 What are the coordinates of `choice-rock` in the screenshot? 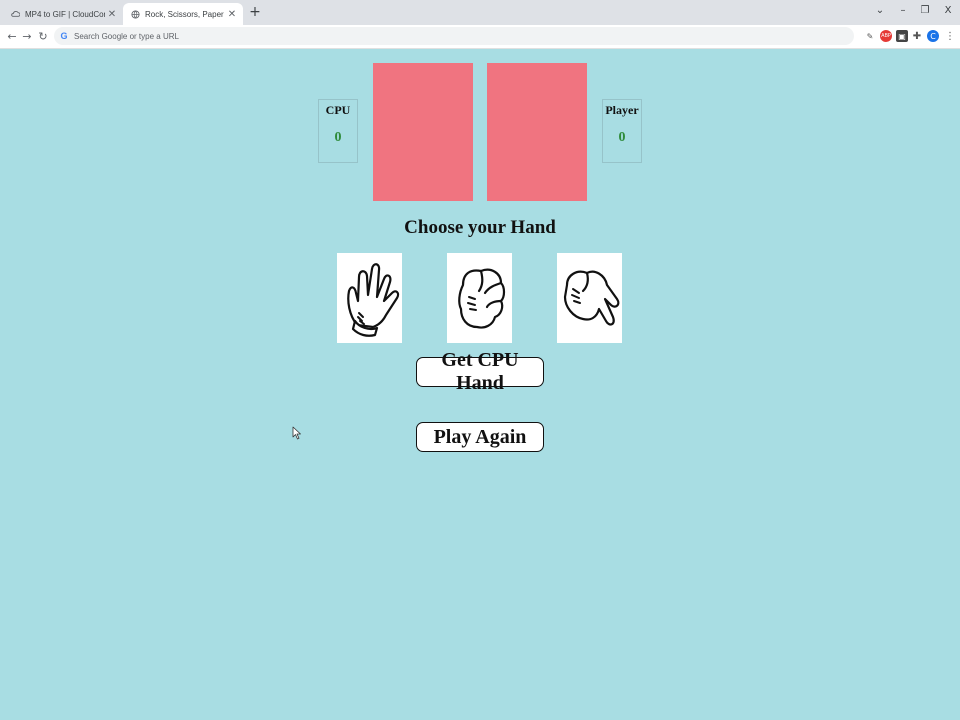 It's located at (479, 298).